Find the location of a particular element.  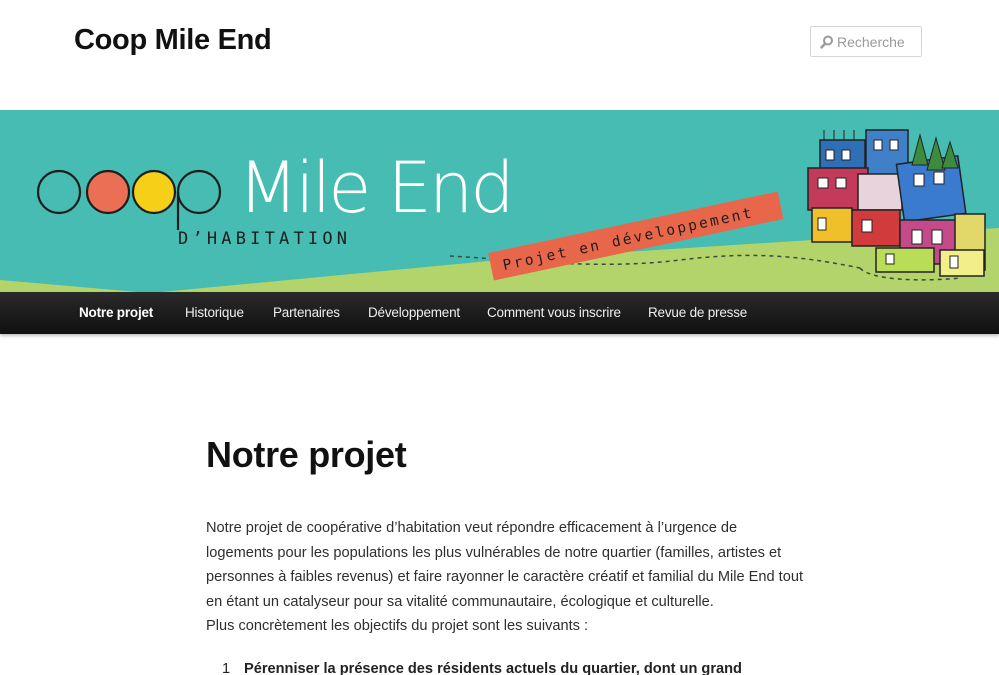

search-box is located at coordinates (866, 41).